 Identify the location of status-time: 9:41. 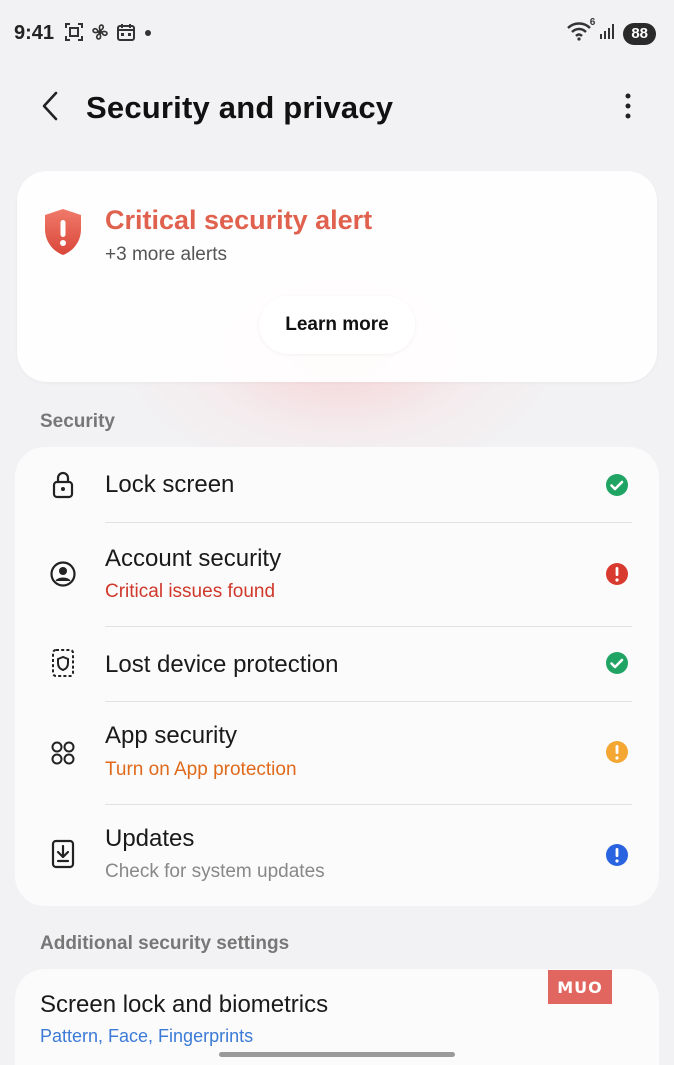
(34, 33).